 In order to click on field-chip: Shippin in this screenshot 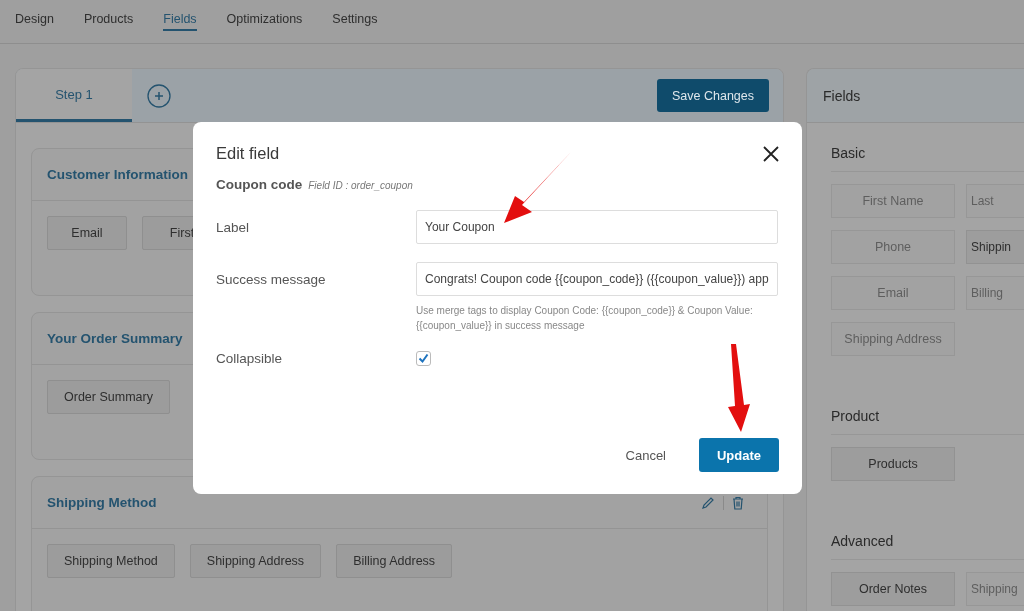, I will do `click(995, 247)`.